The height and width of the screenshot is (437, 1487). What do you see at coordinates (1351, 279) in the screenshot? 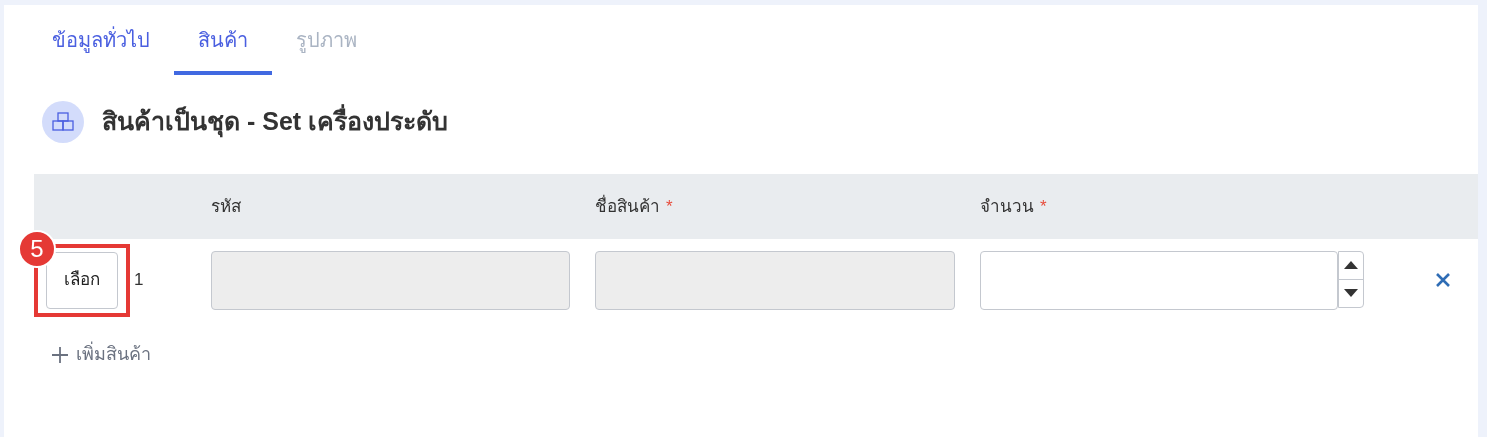
I see `number-spinner` at bounding box center [1351, 279].